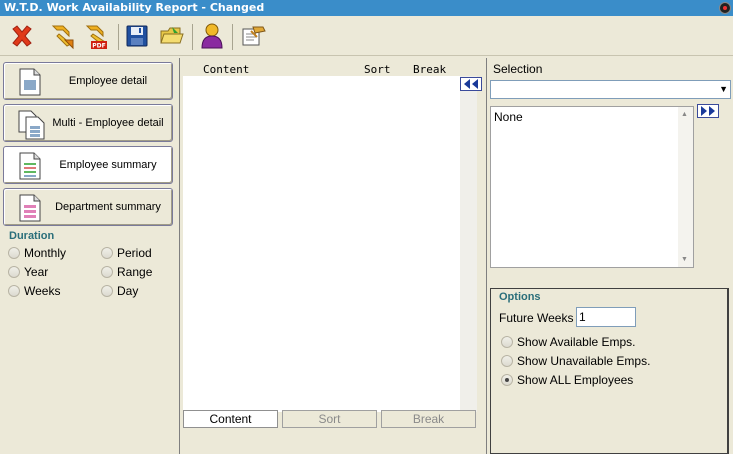 The height and width of the screenshot is (454, 733). I want to click on radio-label: Show Unavailable Emps., so click(584, 361).